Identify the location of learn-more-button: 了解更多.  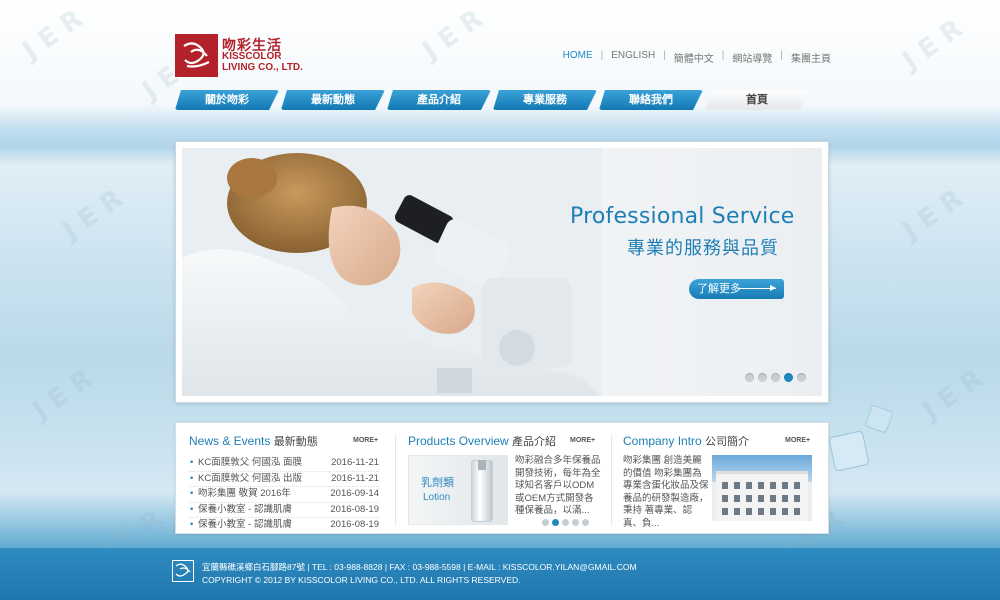
(736, 289).